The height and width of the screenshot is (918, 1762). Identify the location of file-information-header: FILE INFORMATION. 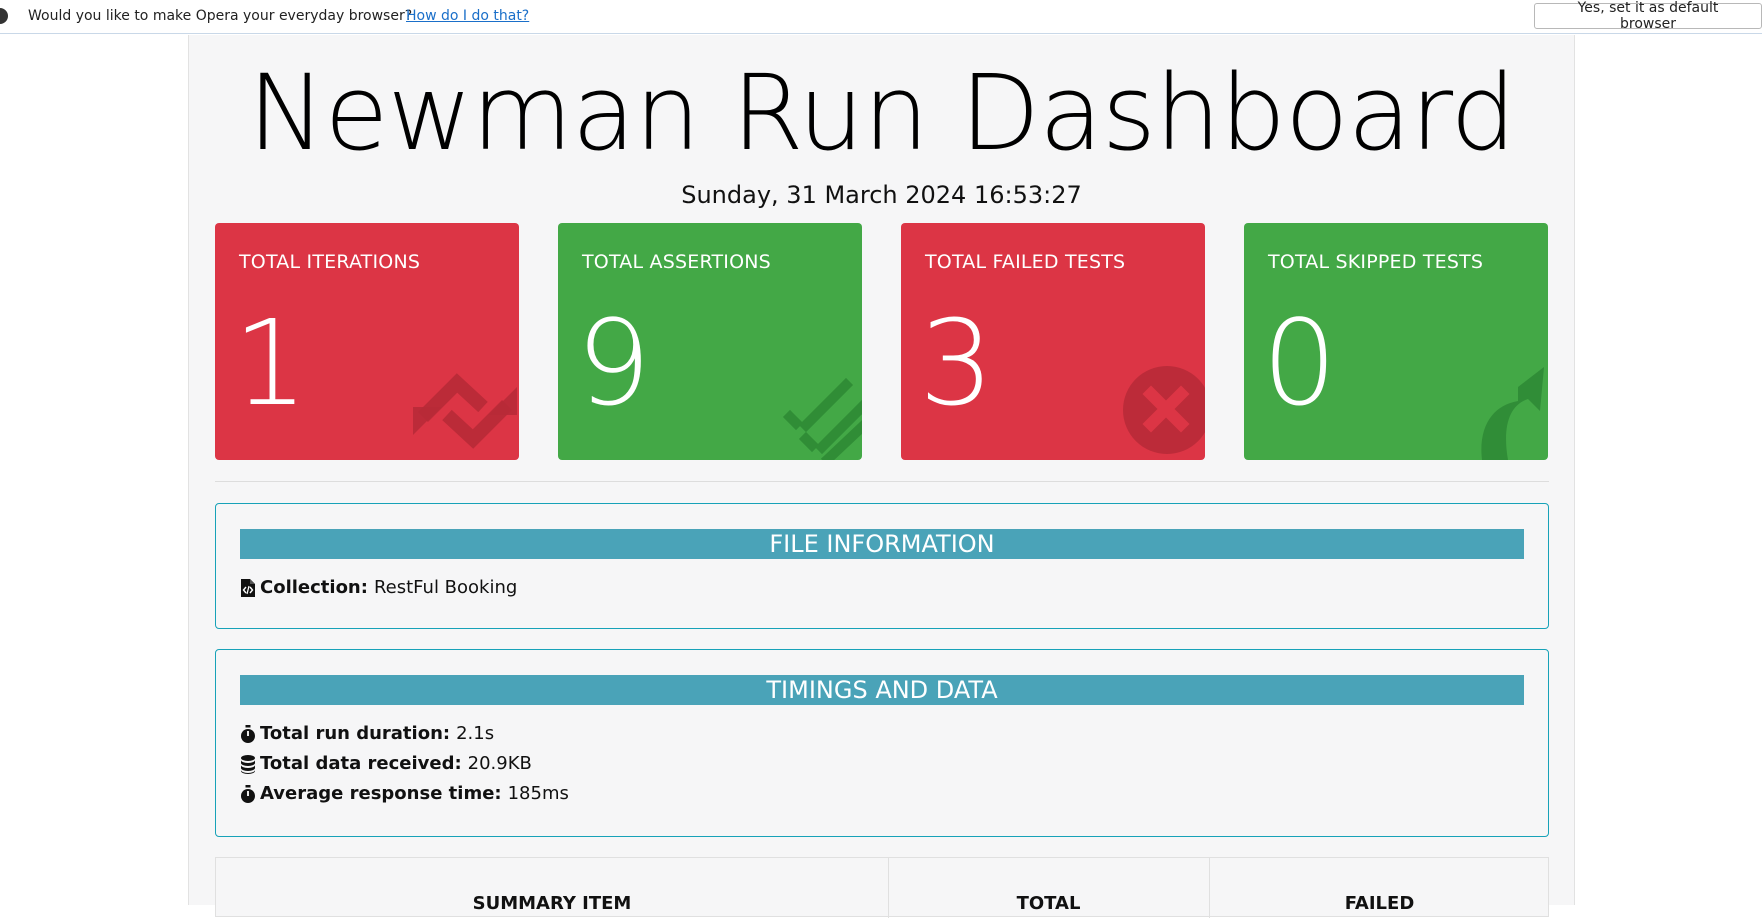
(882, 544).